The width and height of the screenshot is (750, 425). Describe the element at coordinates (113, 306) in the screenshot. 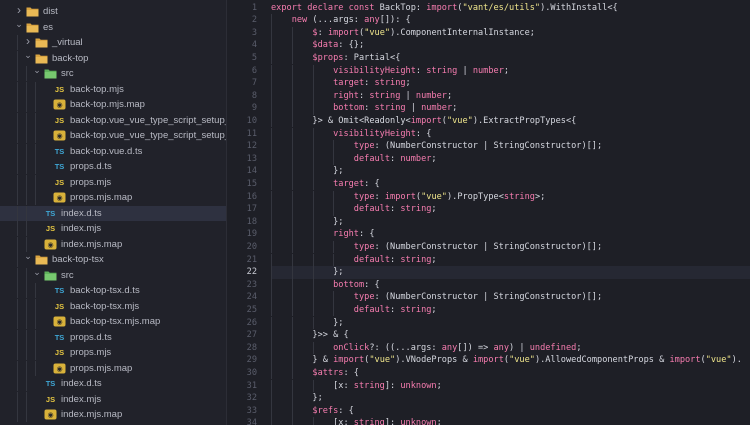

I see `explorer-file: JS back-top-tsx.mjs` at that location.